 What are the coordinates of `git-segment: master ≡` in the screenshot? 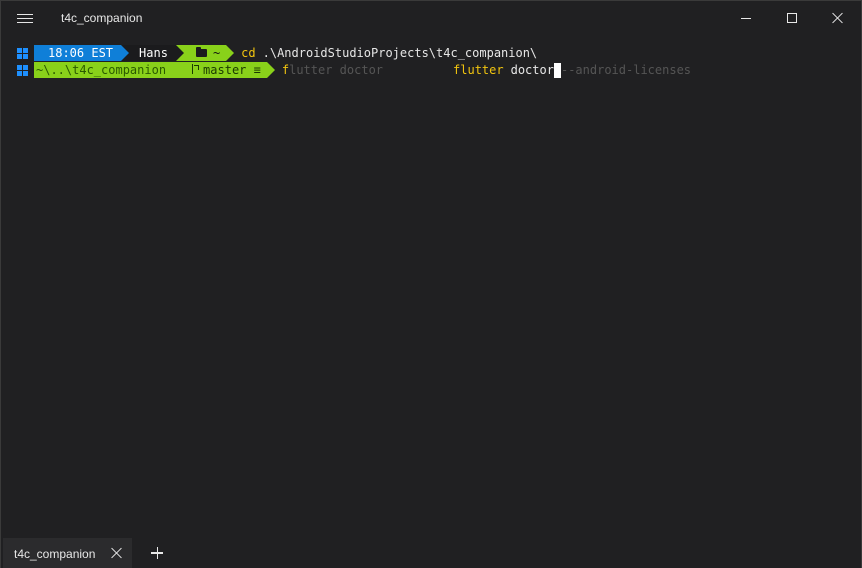 It's located at (227, 70).